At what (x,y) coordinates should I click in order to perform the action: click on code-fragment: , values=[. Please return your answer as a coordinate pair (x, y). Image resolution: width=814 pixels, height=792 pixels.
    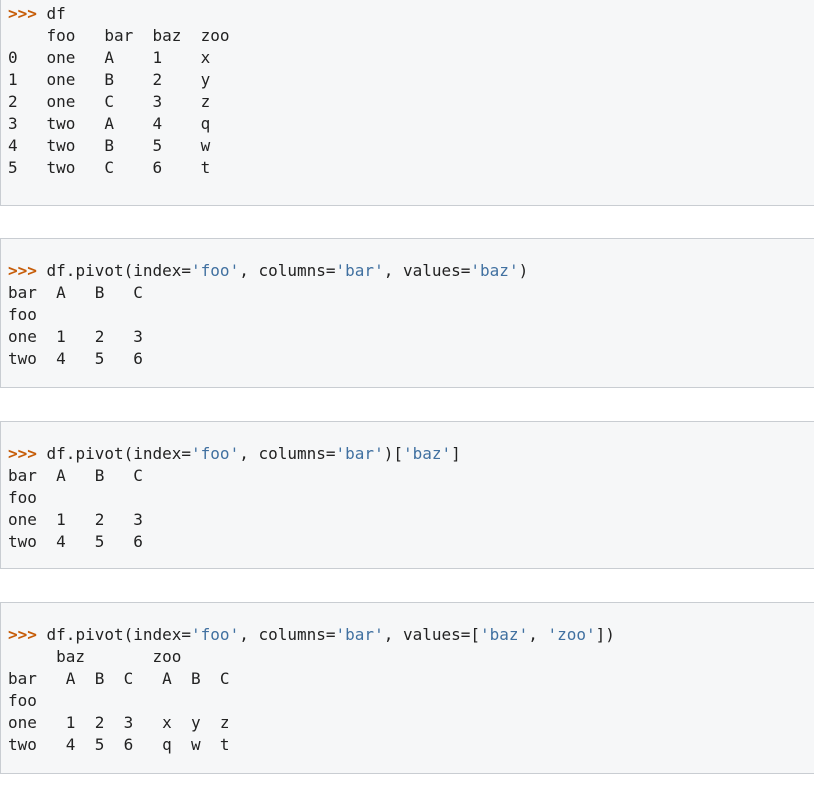
    Looking at the image, I should click on (432, 634).